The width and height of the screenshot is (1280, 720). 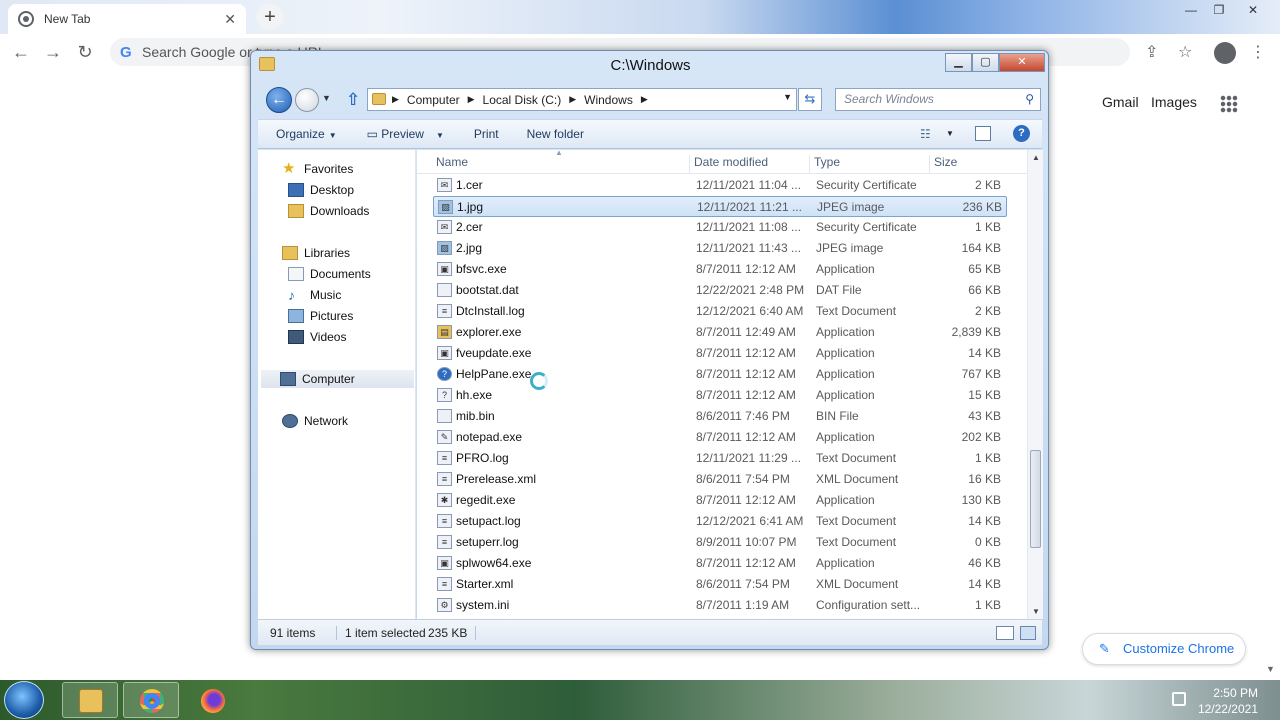 I want to click on recent-pages-dropdown-icon: ▼, so click(x=326, y=98).